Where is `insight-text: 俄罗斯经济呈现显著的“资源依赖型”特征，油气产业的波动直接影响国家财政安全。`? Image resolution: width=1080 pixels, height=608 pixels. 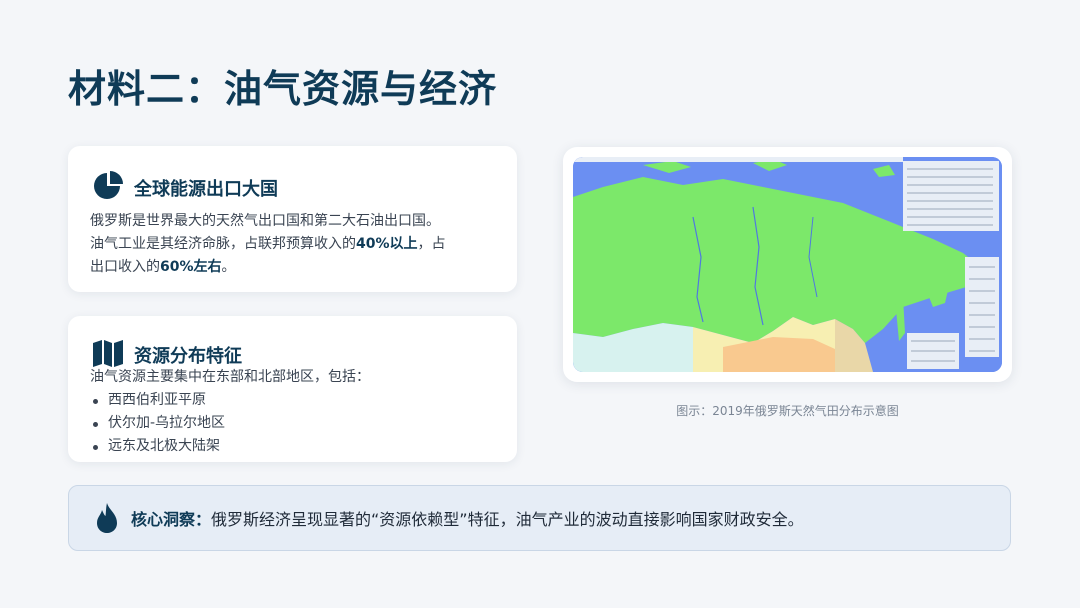 insight-text: 俄罗斯经济呈现显著的“资源依赖型”特征，油气产业的波动直接影响国家财政安全。 is located at coordinates (507, 519).